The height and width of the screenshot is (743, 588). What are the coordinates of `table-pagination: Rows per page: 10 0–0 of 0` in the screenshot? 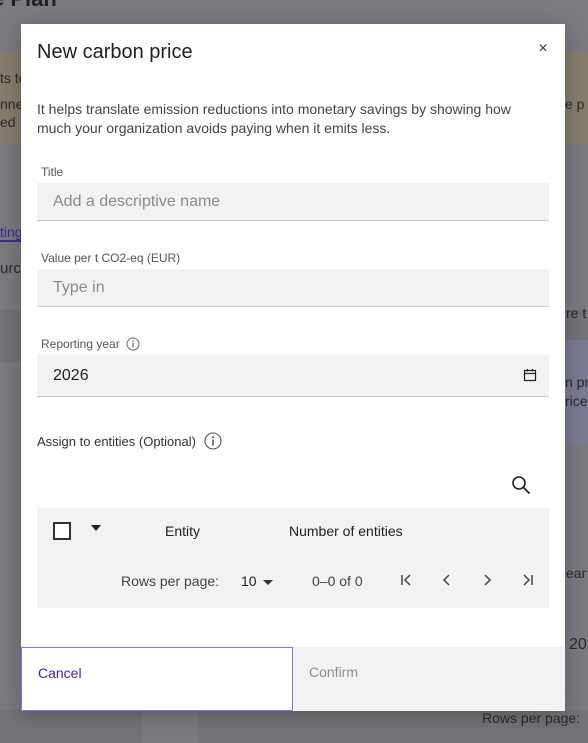 It's located at (293, 581).